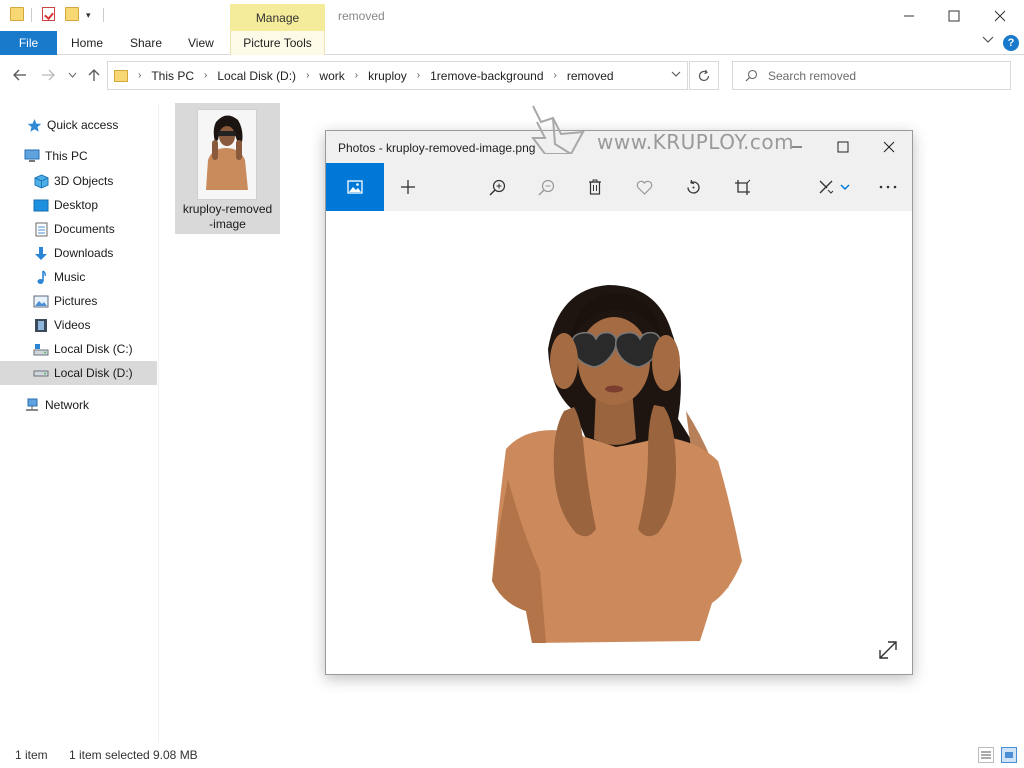 This screenshot has height=768, width=1024. What do you see at coordinates (595, 187) in the screenshot?
I see `delete-button` at bounding box center [595, 187].